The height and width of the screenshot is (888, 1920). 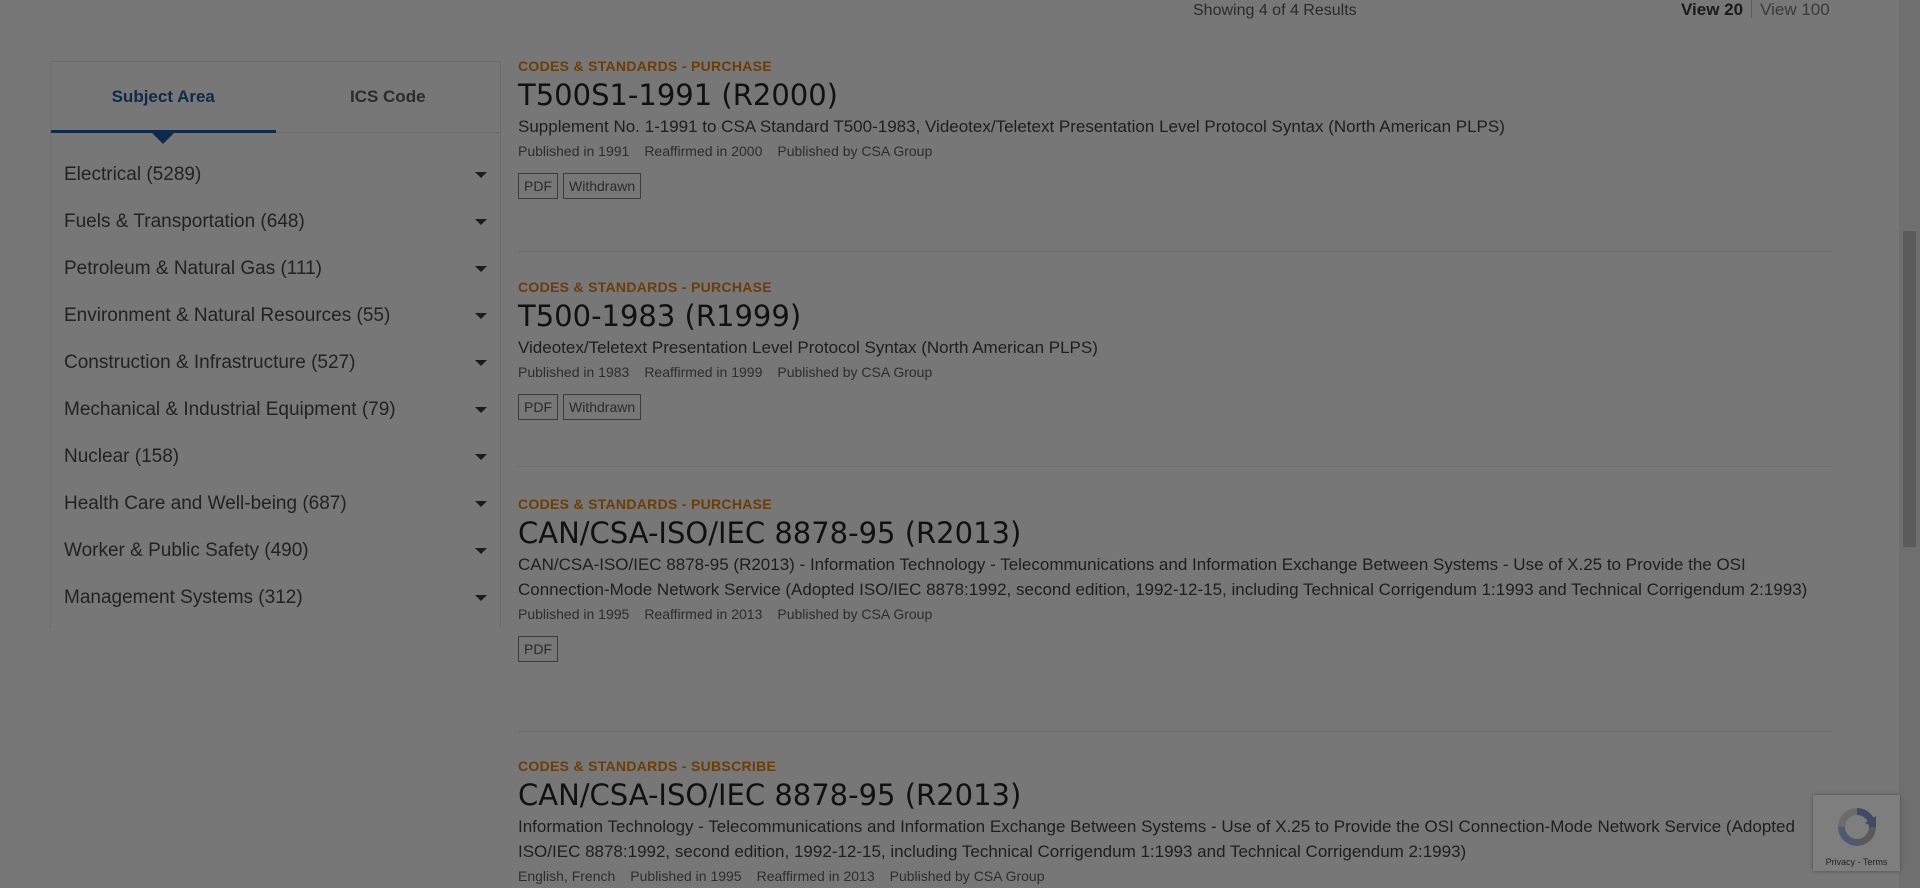 I want to click on published-year: Published in 1983, so click(x=574, y=372).